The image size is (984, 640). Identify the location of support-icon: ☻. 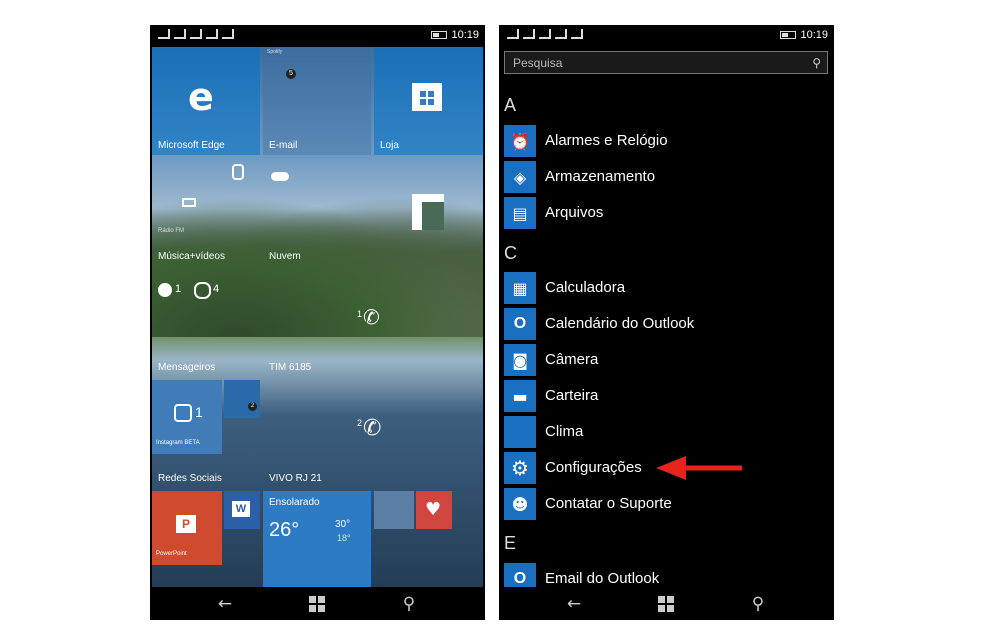
(520, 504).